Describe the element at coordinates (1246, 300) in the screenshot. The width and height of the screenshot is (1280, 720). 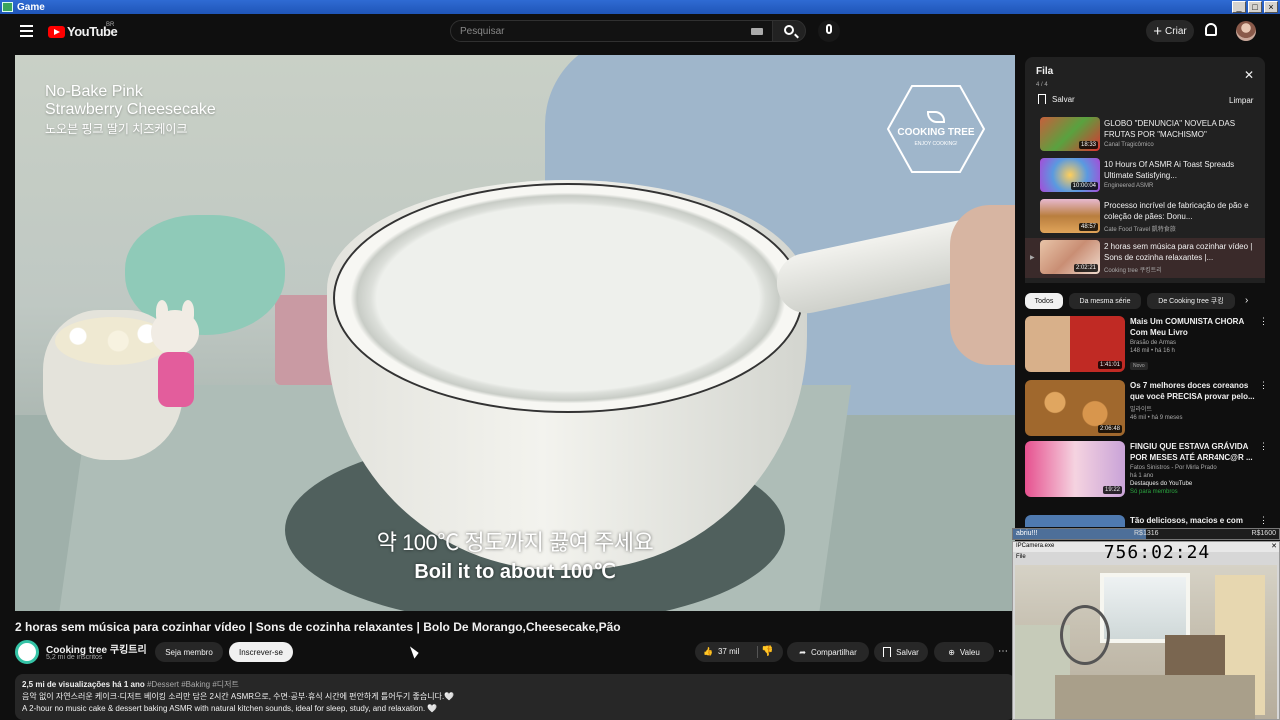
I see `chevron-right-icon: ›` at that location.